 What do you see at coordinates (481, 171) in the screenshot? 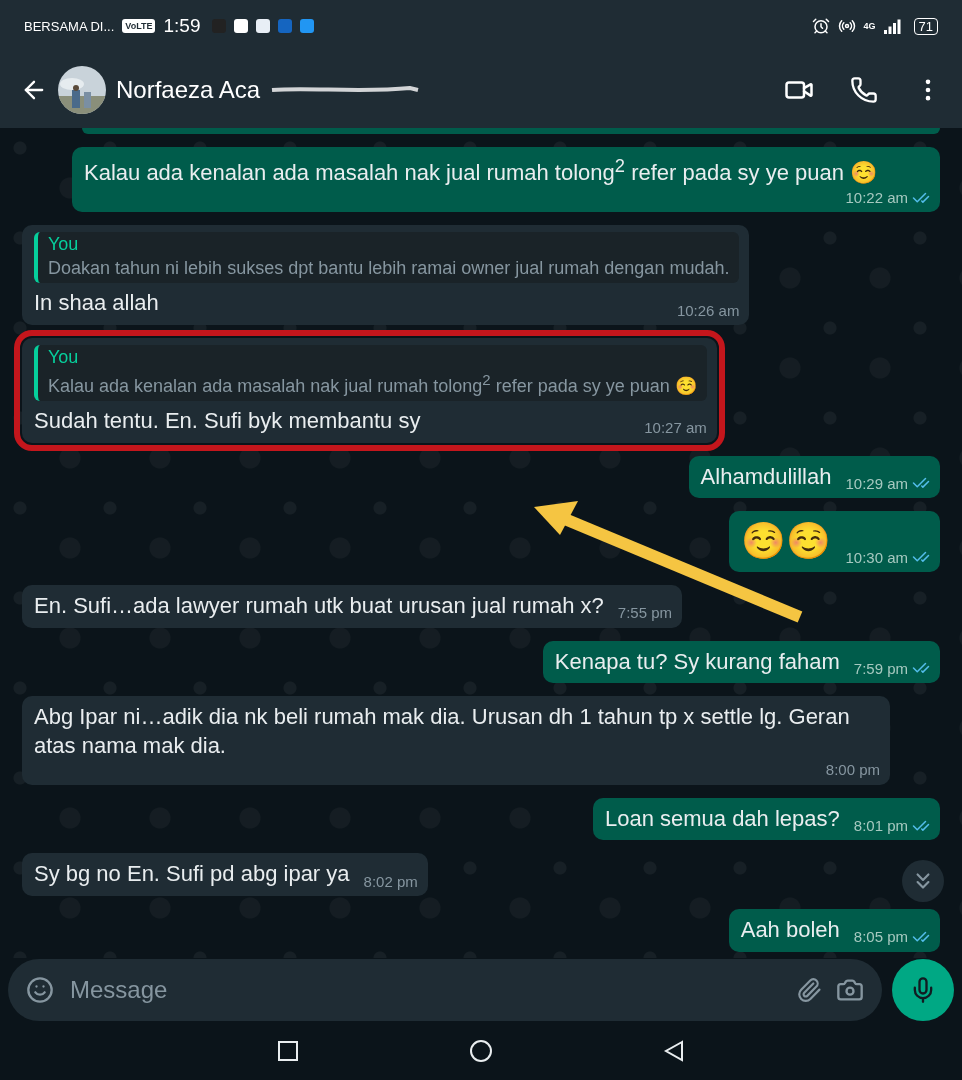
I see `message-text: Kalau ada kenalan ada masalah nak jual rumah tolong$^{2}$ refer pada sy ye puan ☺` at bounding box center [481, 171].